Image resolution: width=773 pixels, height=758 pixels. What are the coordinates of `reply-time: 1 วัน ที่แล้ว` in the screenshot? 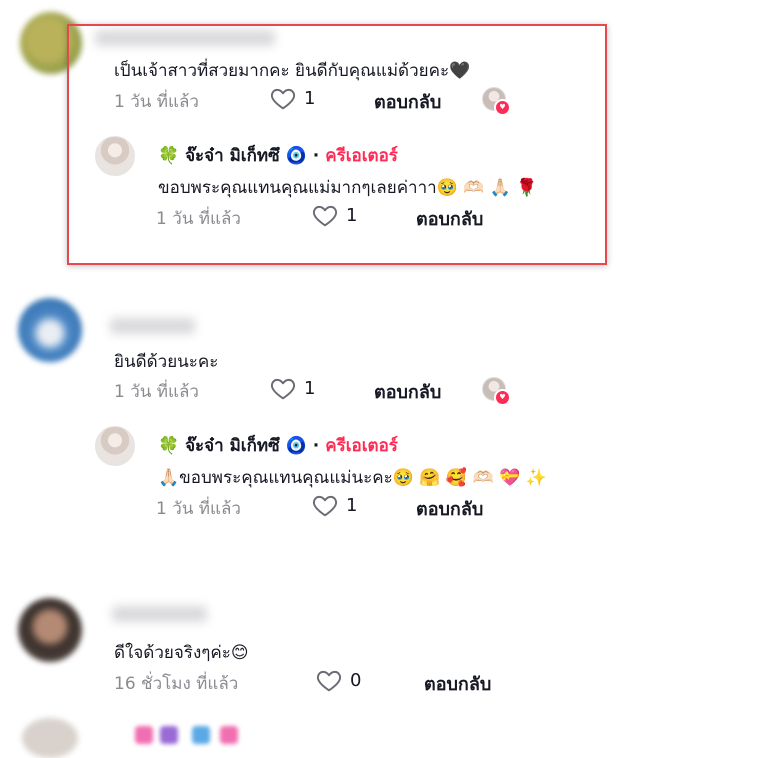 It's located at (198, 509).